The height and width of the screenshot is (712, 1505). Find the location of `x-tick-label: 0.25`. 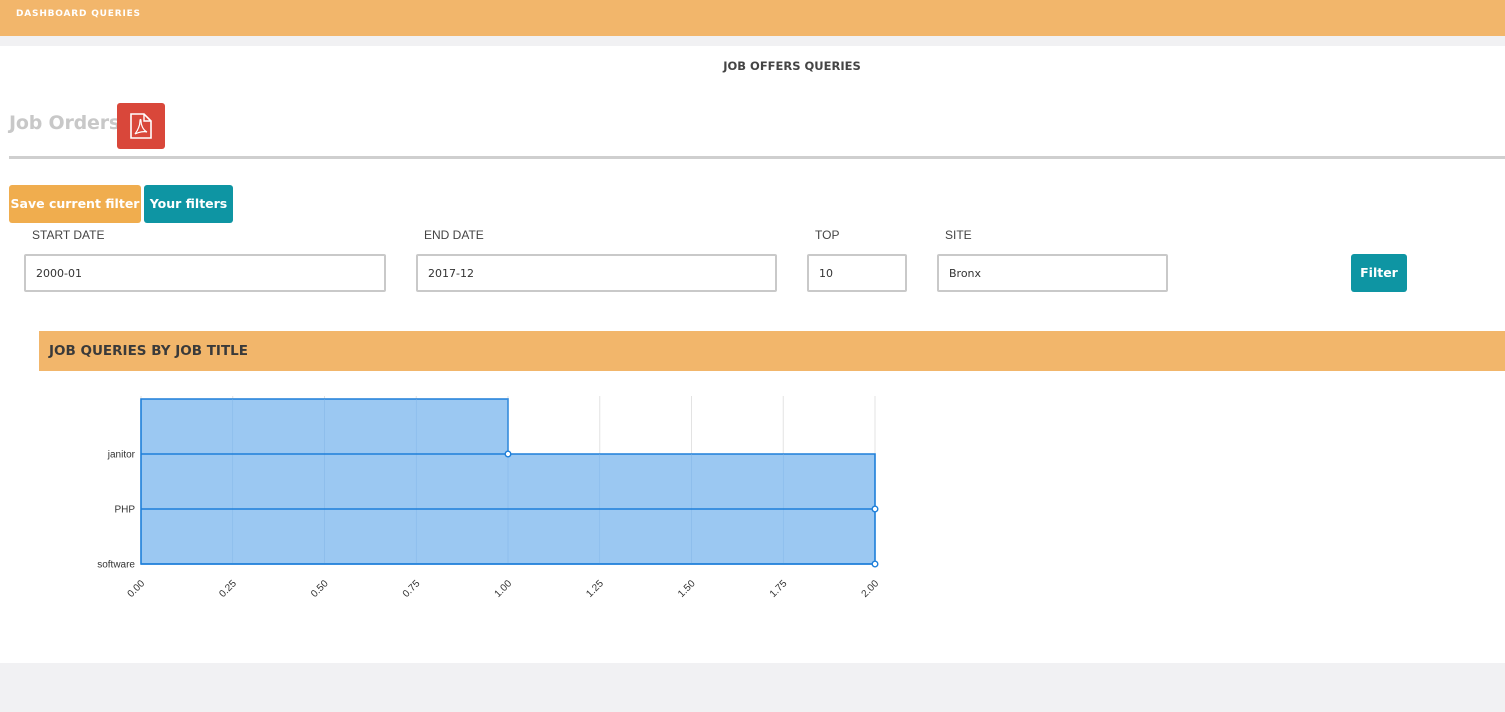

x-tick-label: 0.25 is located at coordinates (228, 589).